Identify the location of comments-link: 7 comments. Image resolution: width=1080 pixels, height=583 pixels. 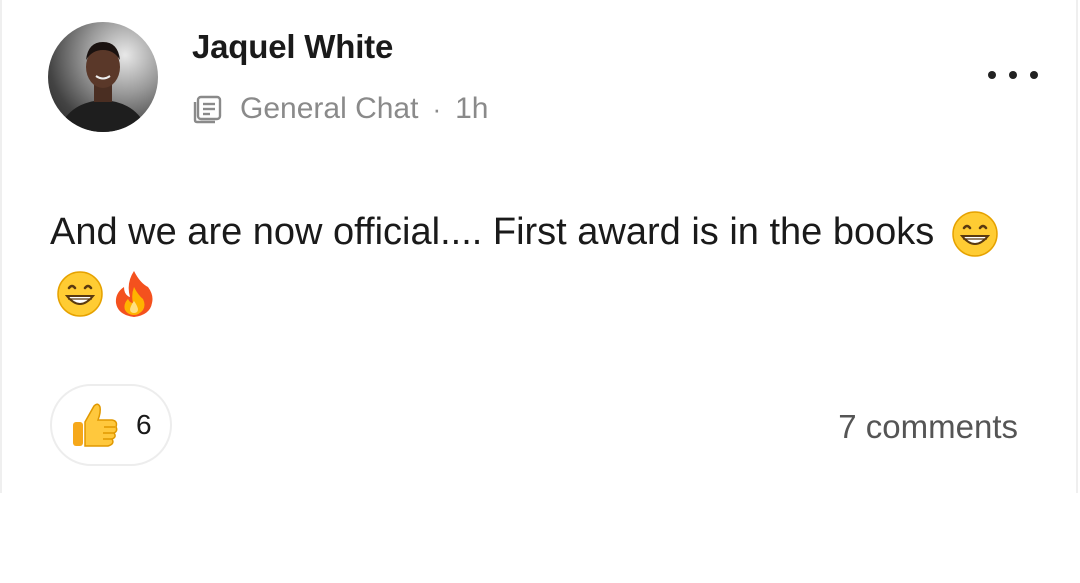
(928, 427).